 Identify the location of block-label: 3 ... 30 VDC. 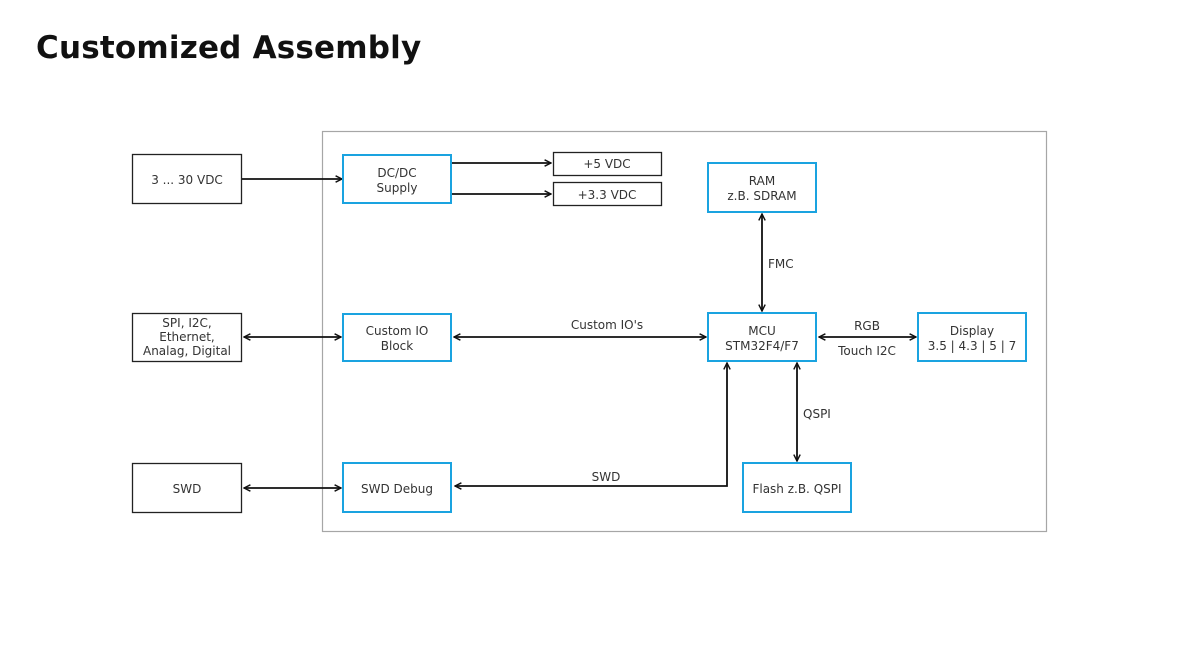
(187, 180).